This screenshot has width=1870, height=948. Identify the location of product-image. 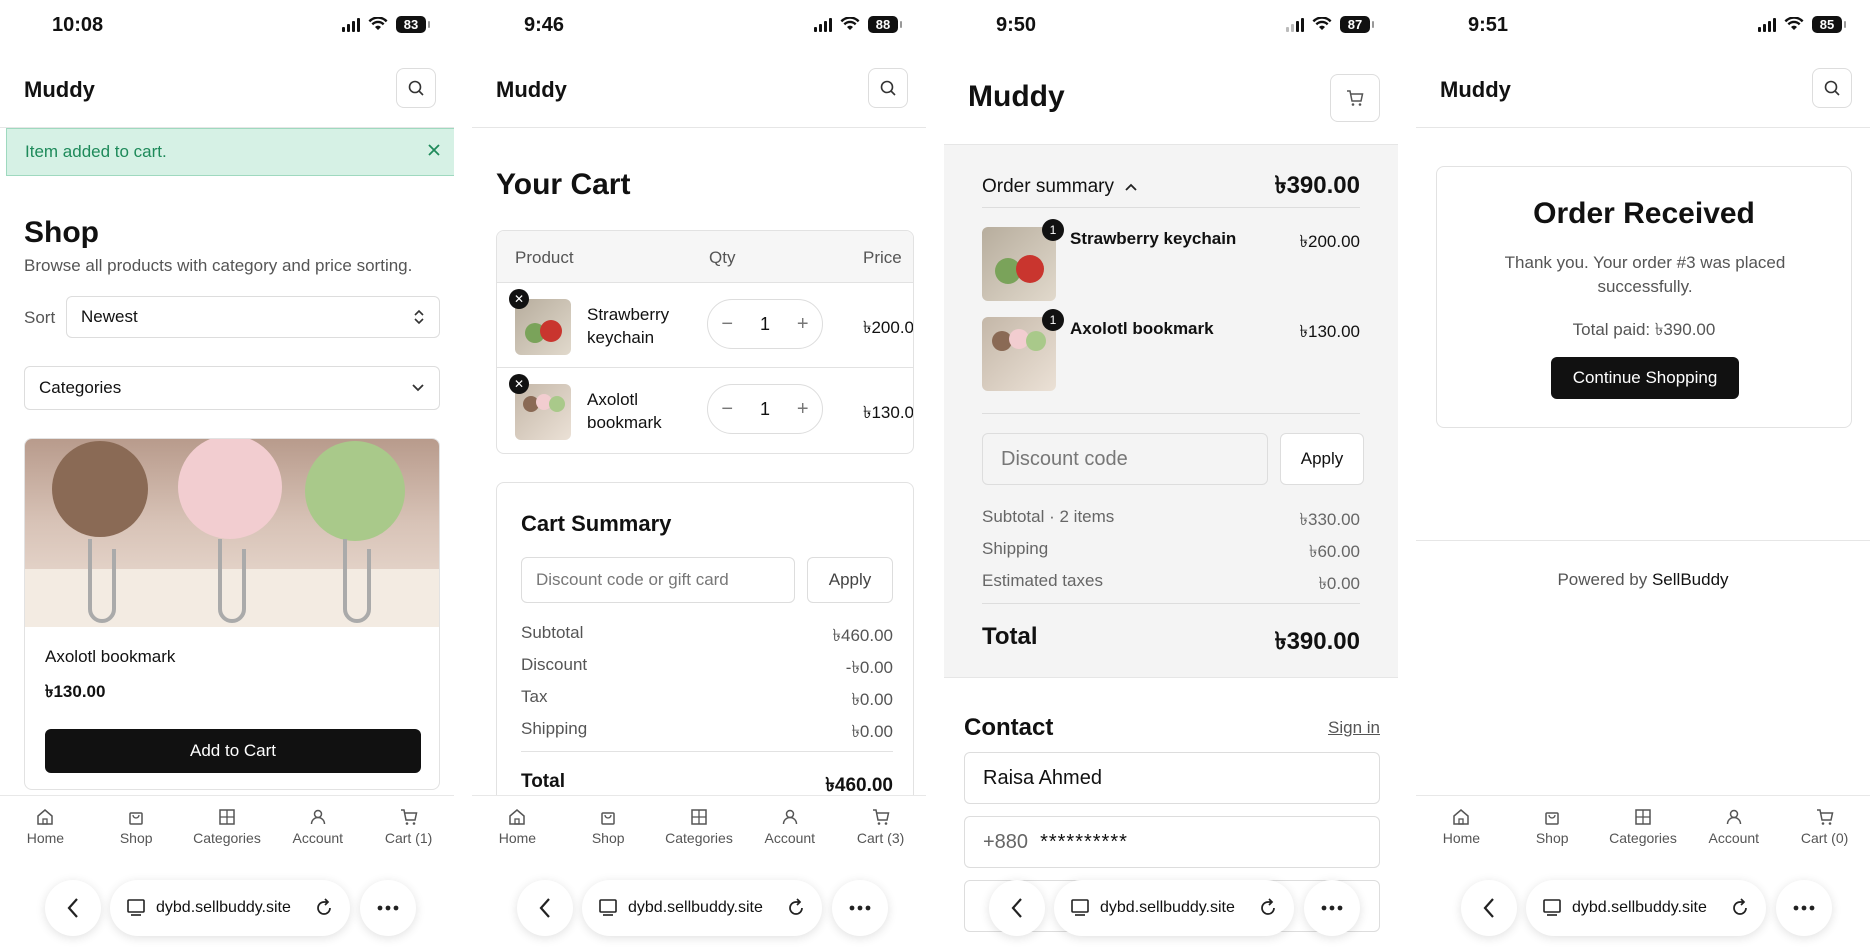
(232, 533).